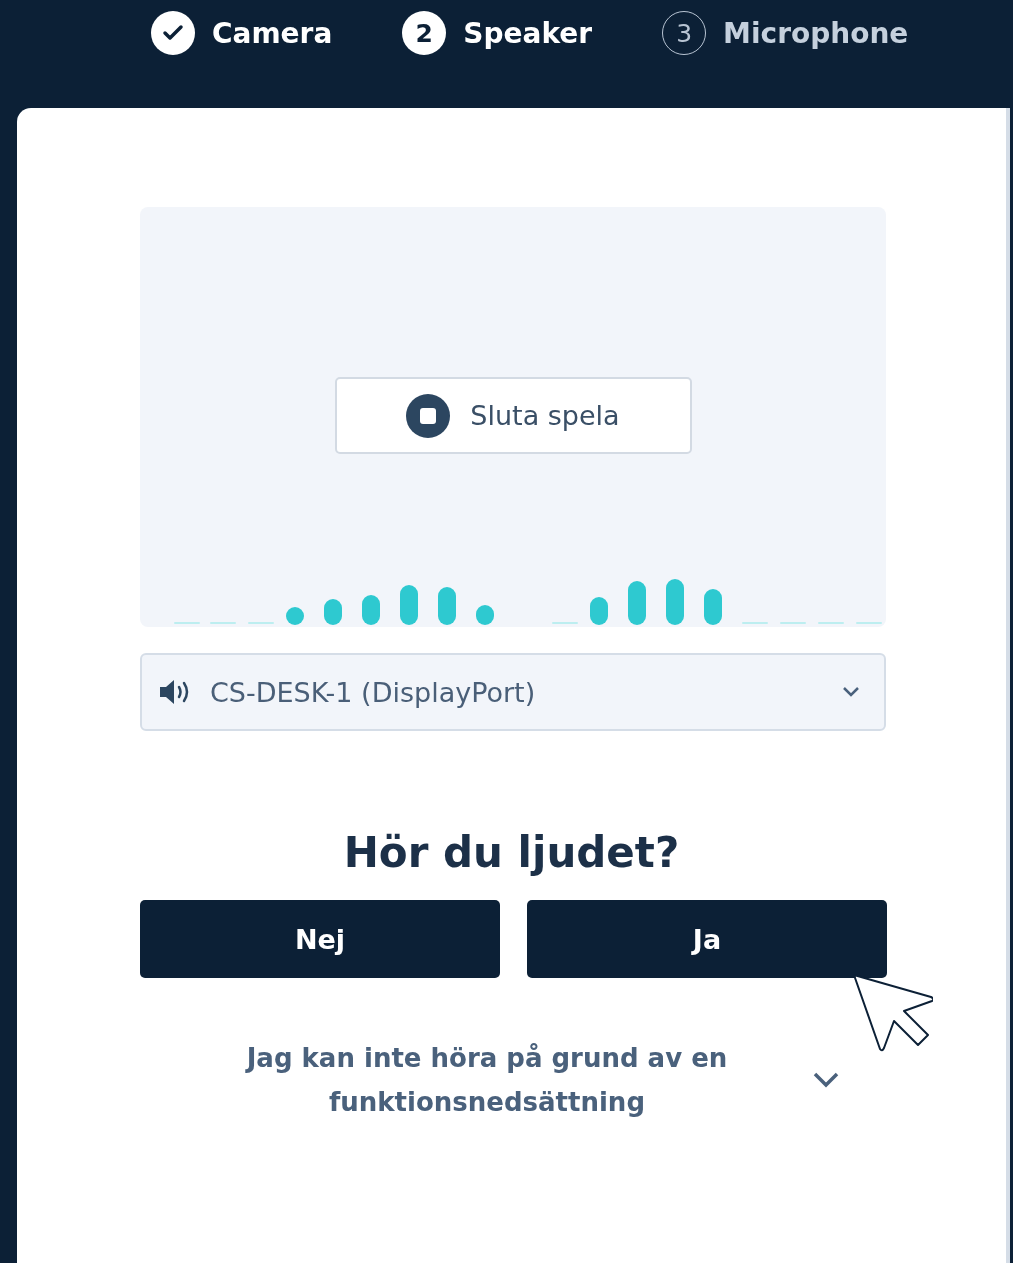 Image resolution: width=1013 pixels, height=1263 pixels. Describe the element at coordinates (272, 33) in the screenshot. I see `step-label: Camera` at that location.